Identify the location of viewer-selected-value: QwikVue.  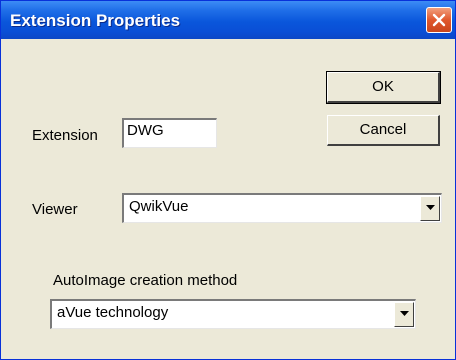
(159, 206).